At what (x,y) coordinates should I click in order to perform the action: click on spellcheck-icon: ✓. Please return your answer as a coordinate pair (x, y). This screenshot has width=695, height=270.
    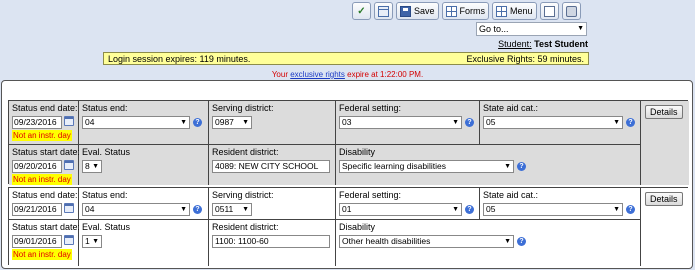
    Looking at the image, I should click on (361, 11).